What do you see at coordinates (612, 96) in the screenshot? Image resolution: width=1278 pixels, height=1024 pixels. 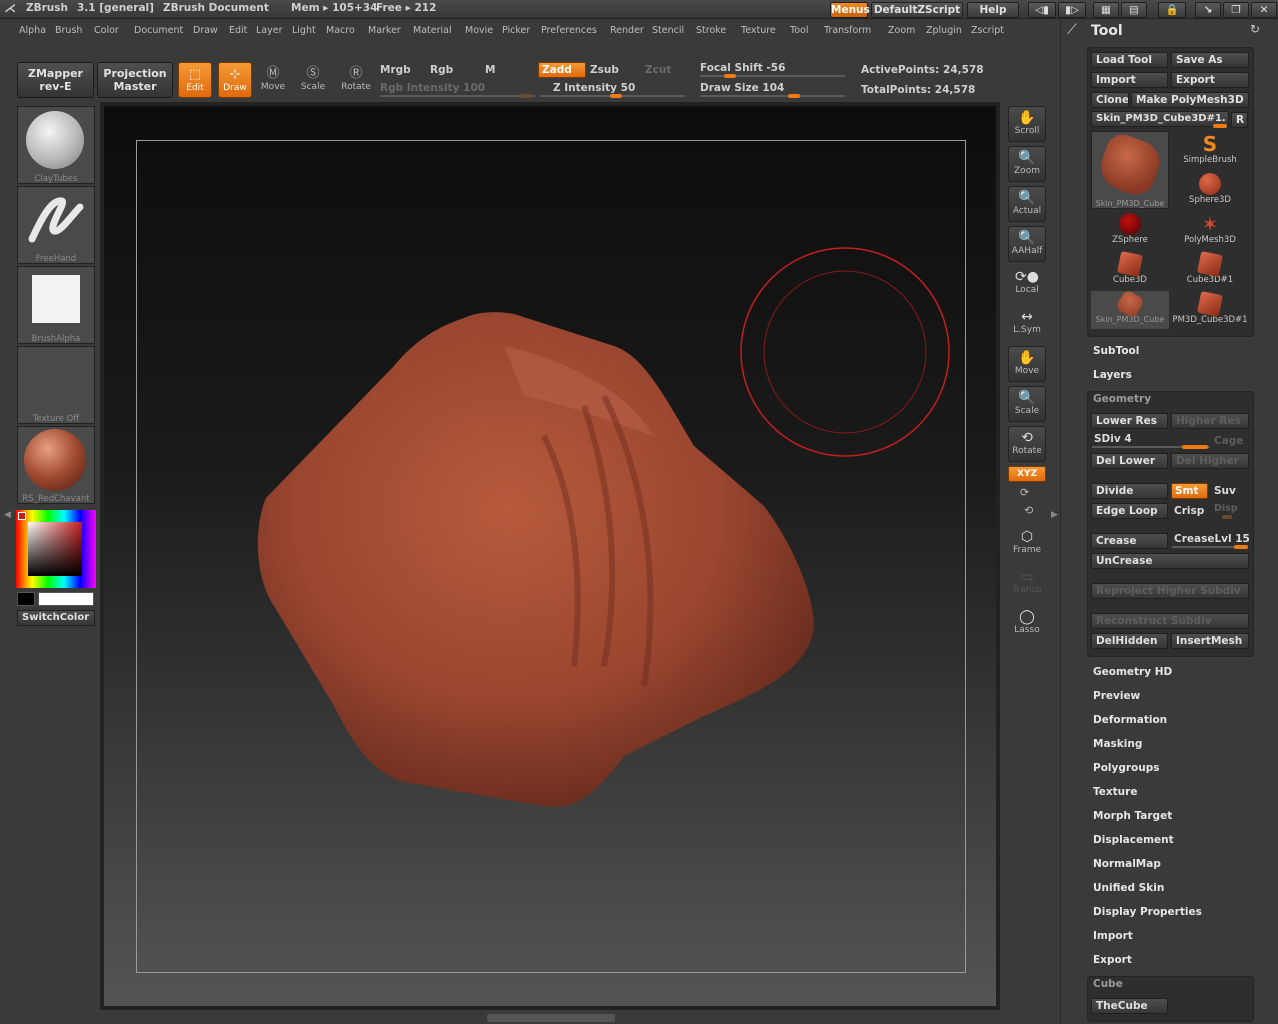 I see `z-intensity-slider` at bounding box center [612, 96].